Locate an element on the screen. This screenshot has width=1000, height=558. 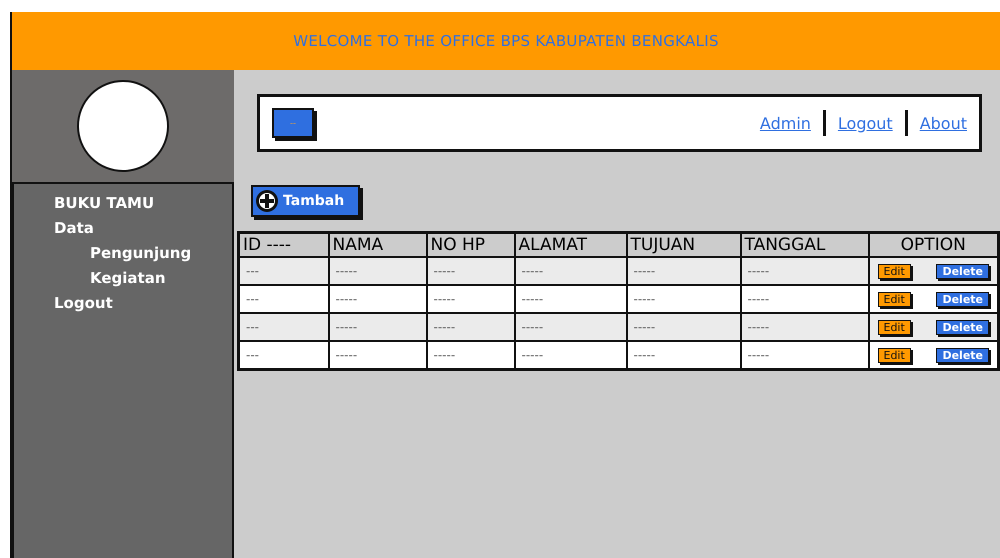
sidebar-item: BUKU TAMU is located at coordinates (104, 203).